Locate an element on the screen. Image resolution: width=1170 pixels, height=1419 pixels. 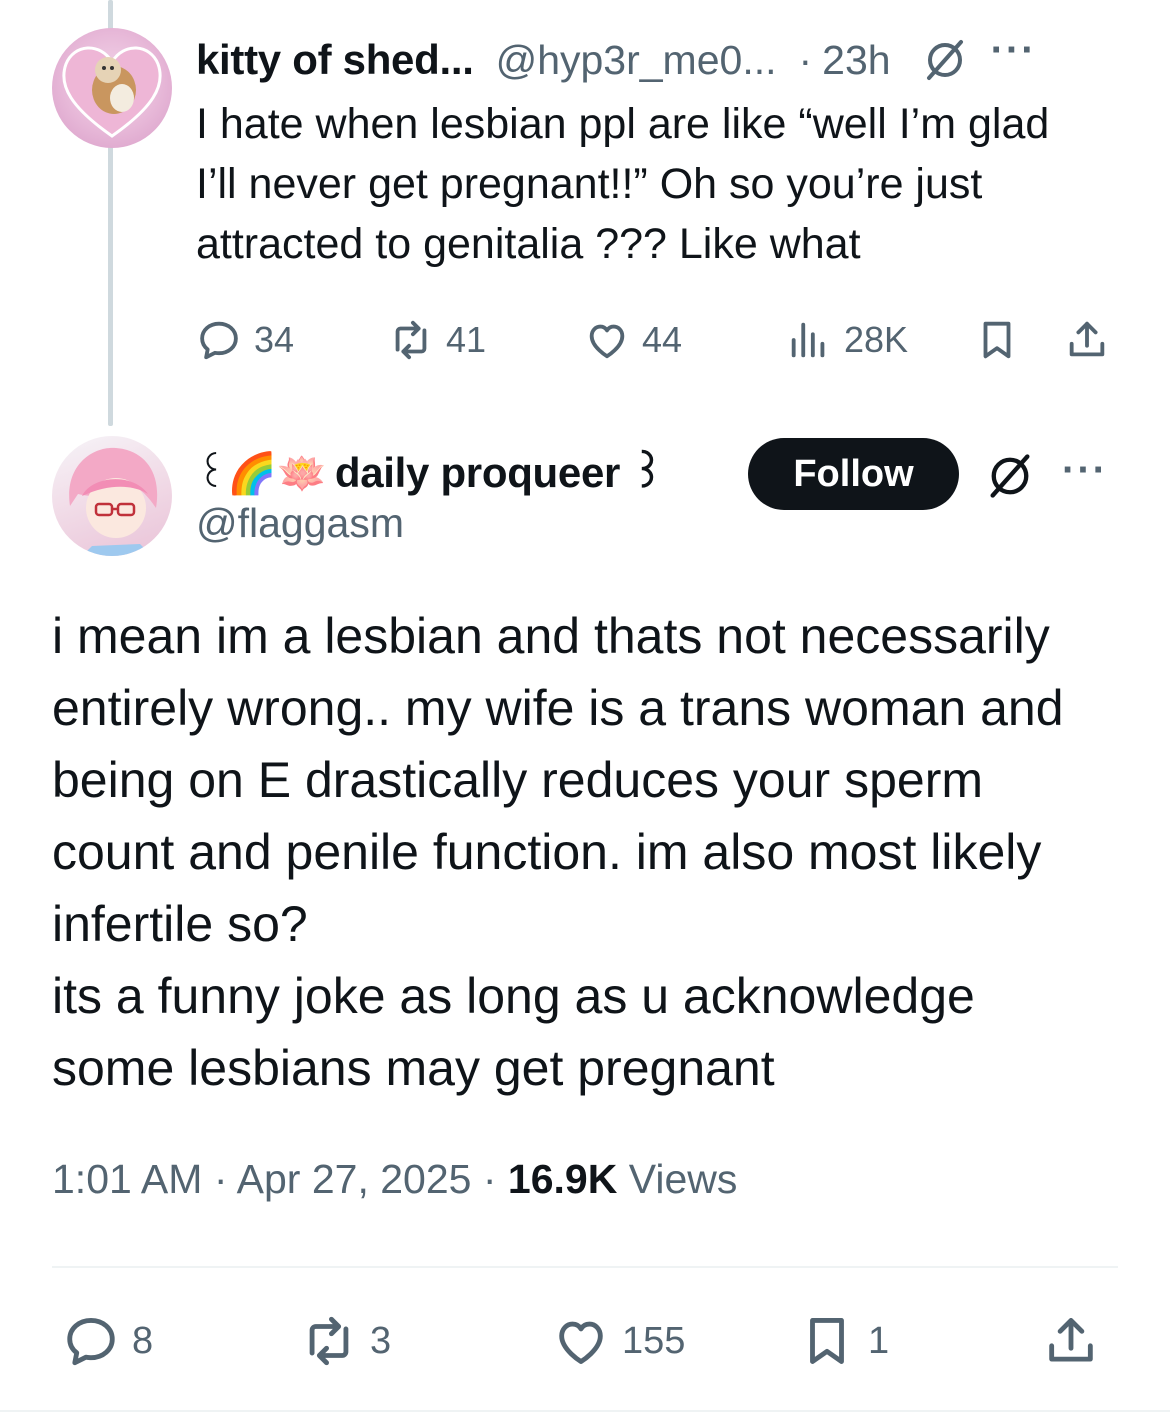
main-action-bar: 8 3 155 1 is located at coordinates (585, 1341).